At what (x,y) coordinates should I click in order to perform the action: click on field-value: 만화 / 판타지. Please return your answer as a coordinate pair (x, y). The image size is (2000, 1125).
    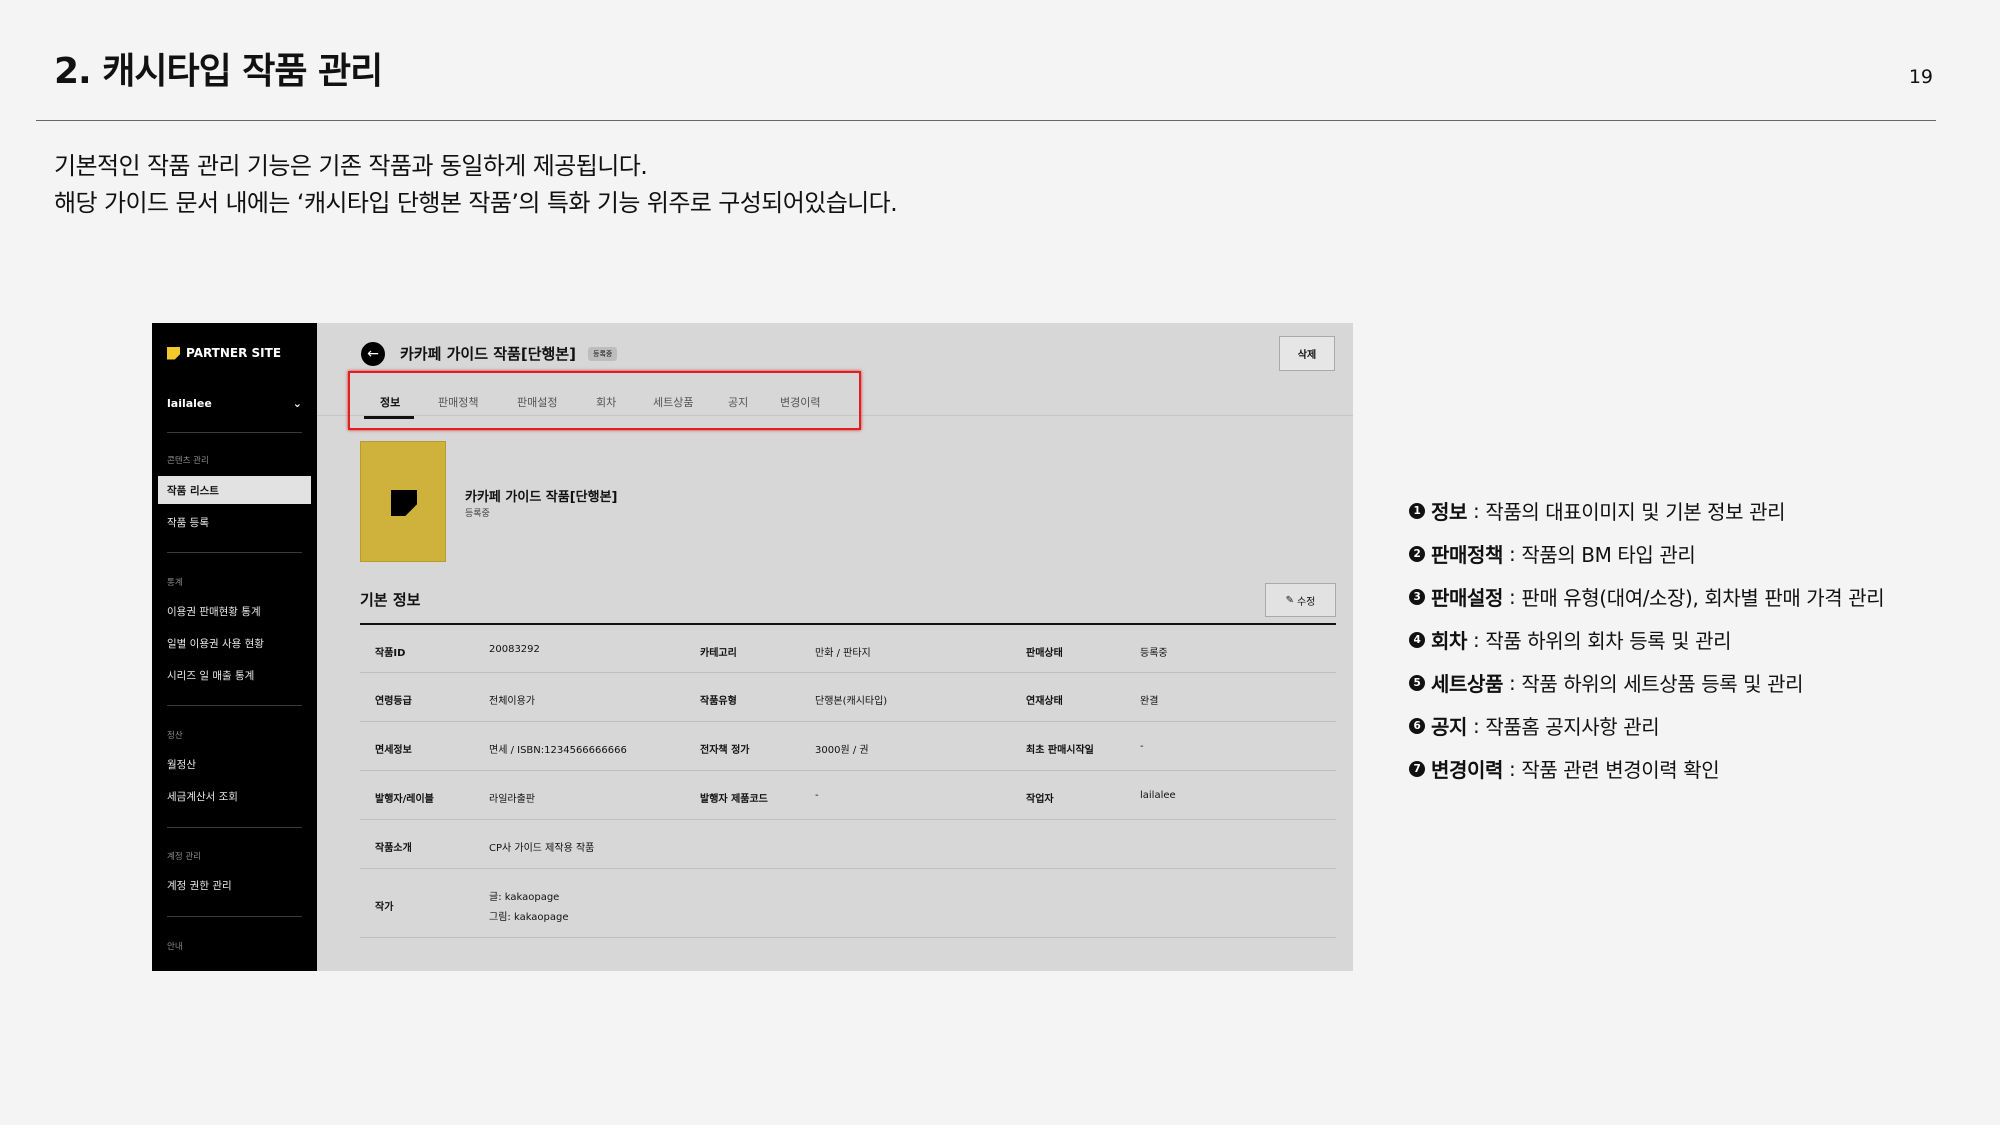
    Looking at the image, I should click on (843, 653).